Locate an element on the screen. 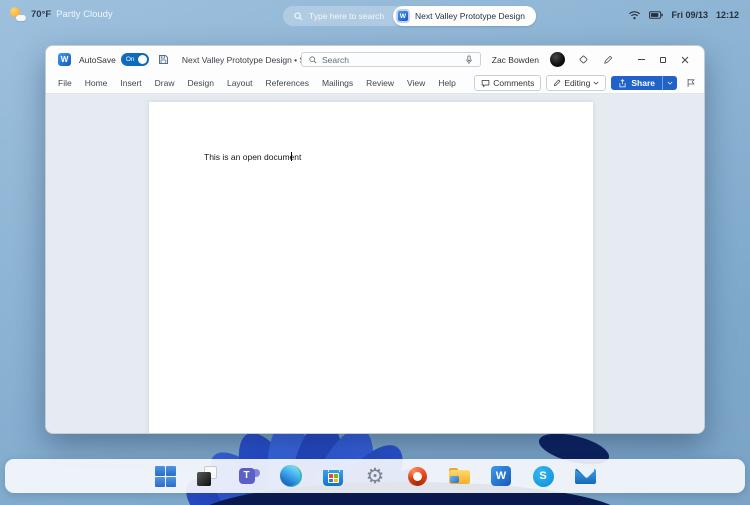 The height and width of the screenshot is (505, 750). file-explorer-icon is located at coordinates (459, 476).